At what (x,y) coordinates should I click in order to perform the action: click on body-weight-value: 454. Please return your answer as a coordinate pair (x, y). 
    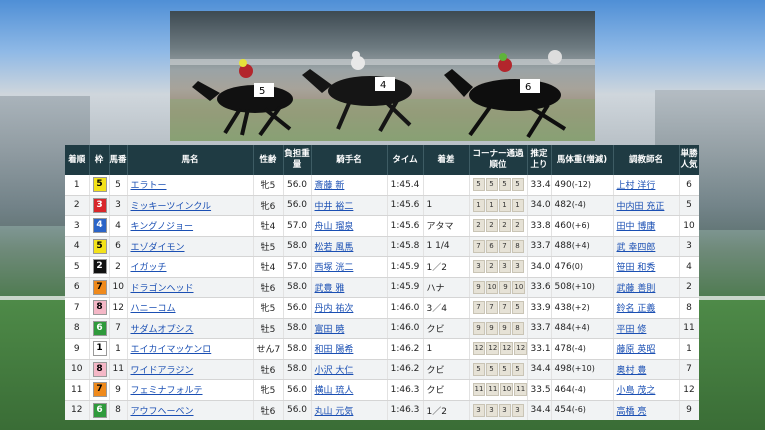
    Looking at the image, I should click on (563, 410).